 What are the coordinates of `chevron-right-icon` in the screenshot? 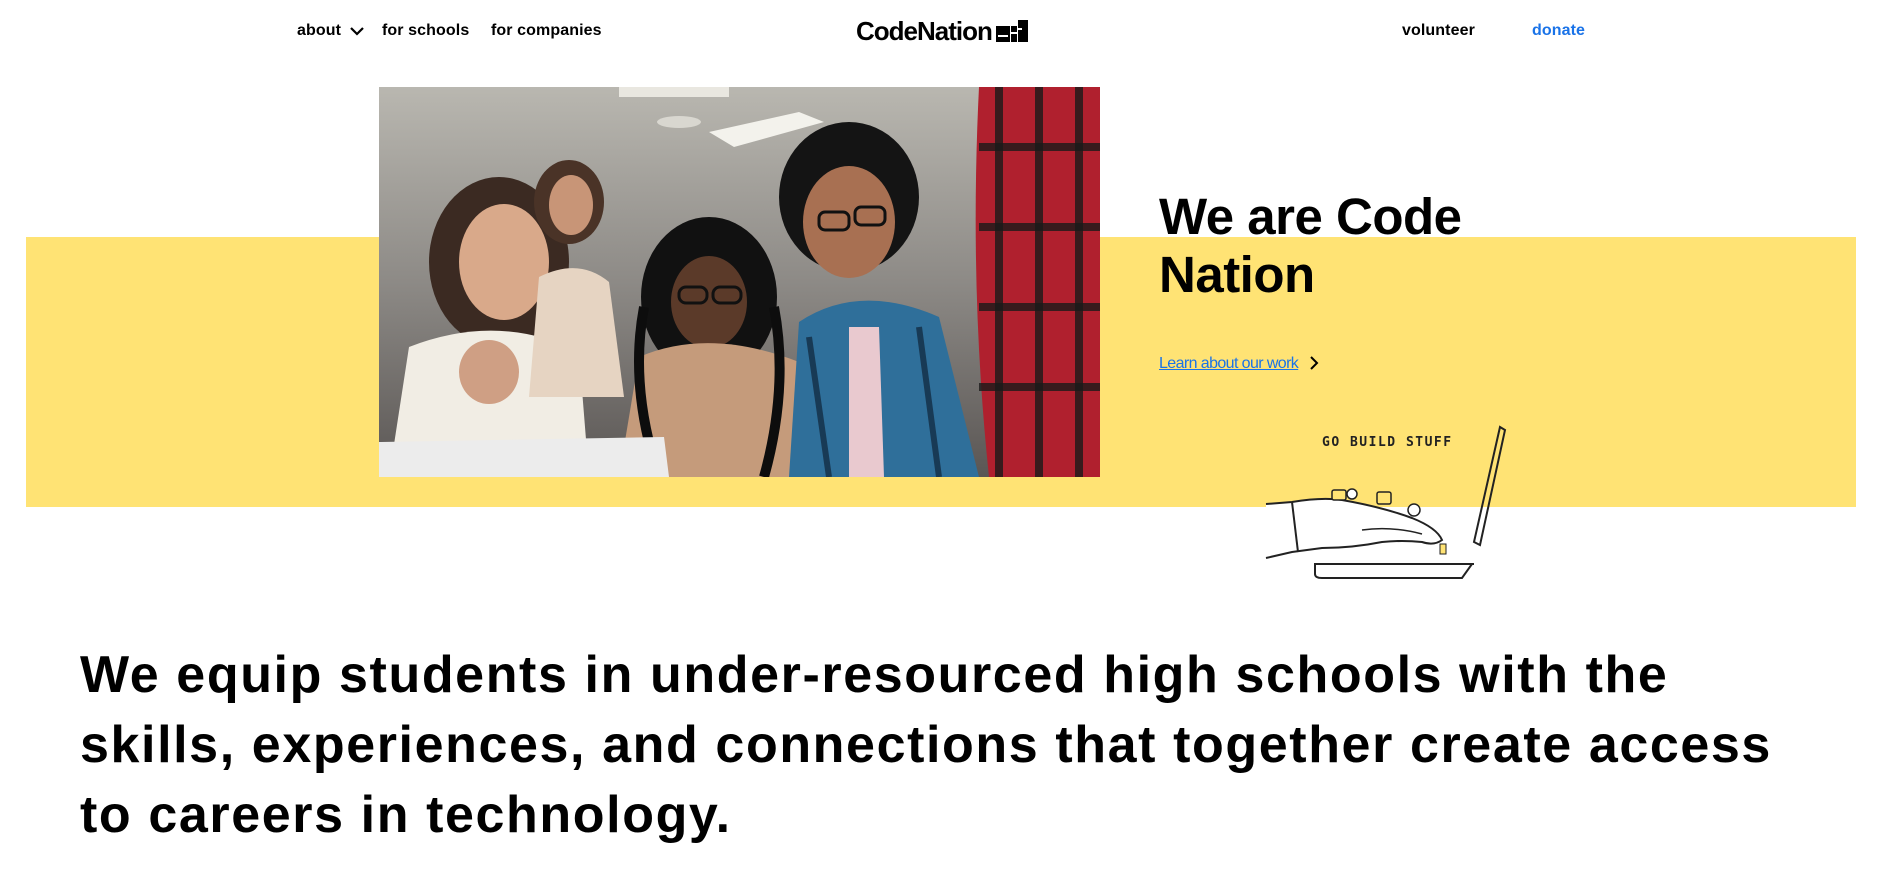 It's located at (1314, 363).